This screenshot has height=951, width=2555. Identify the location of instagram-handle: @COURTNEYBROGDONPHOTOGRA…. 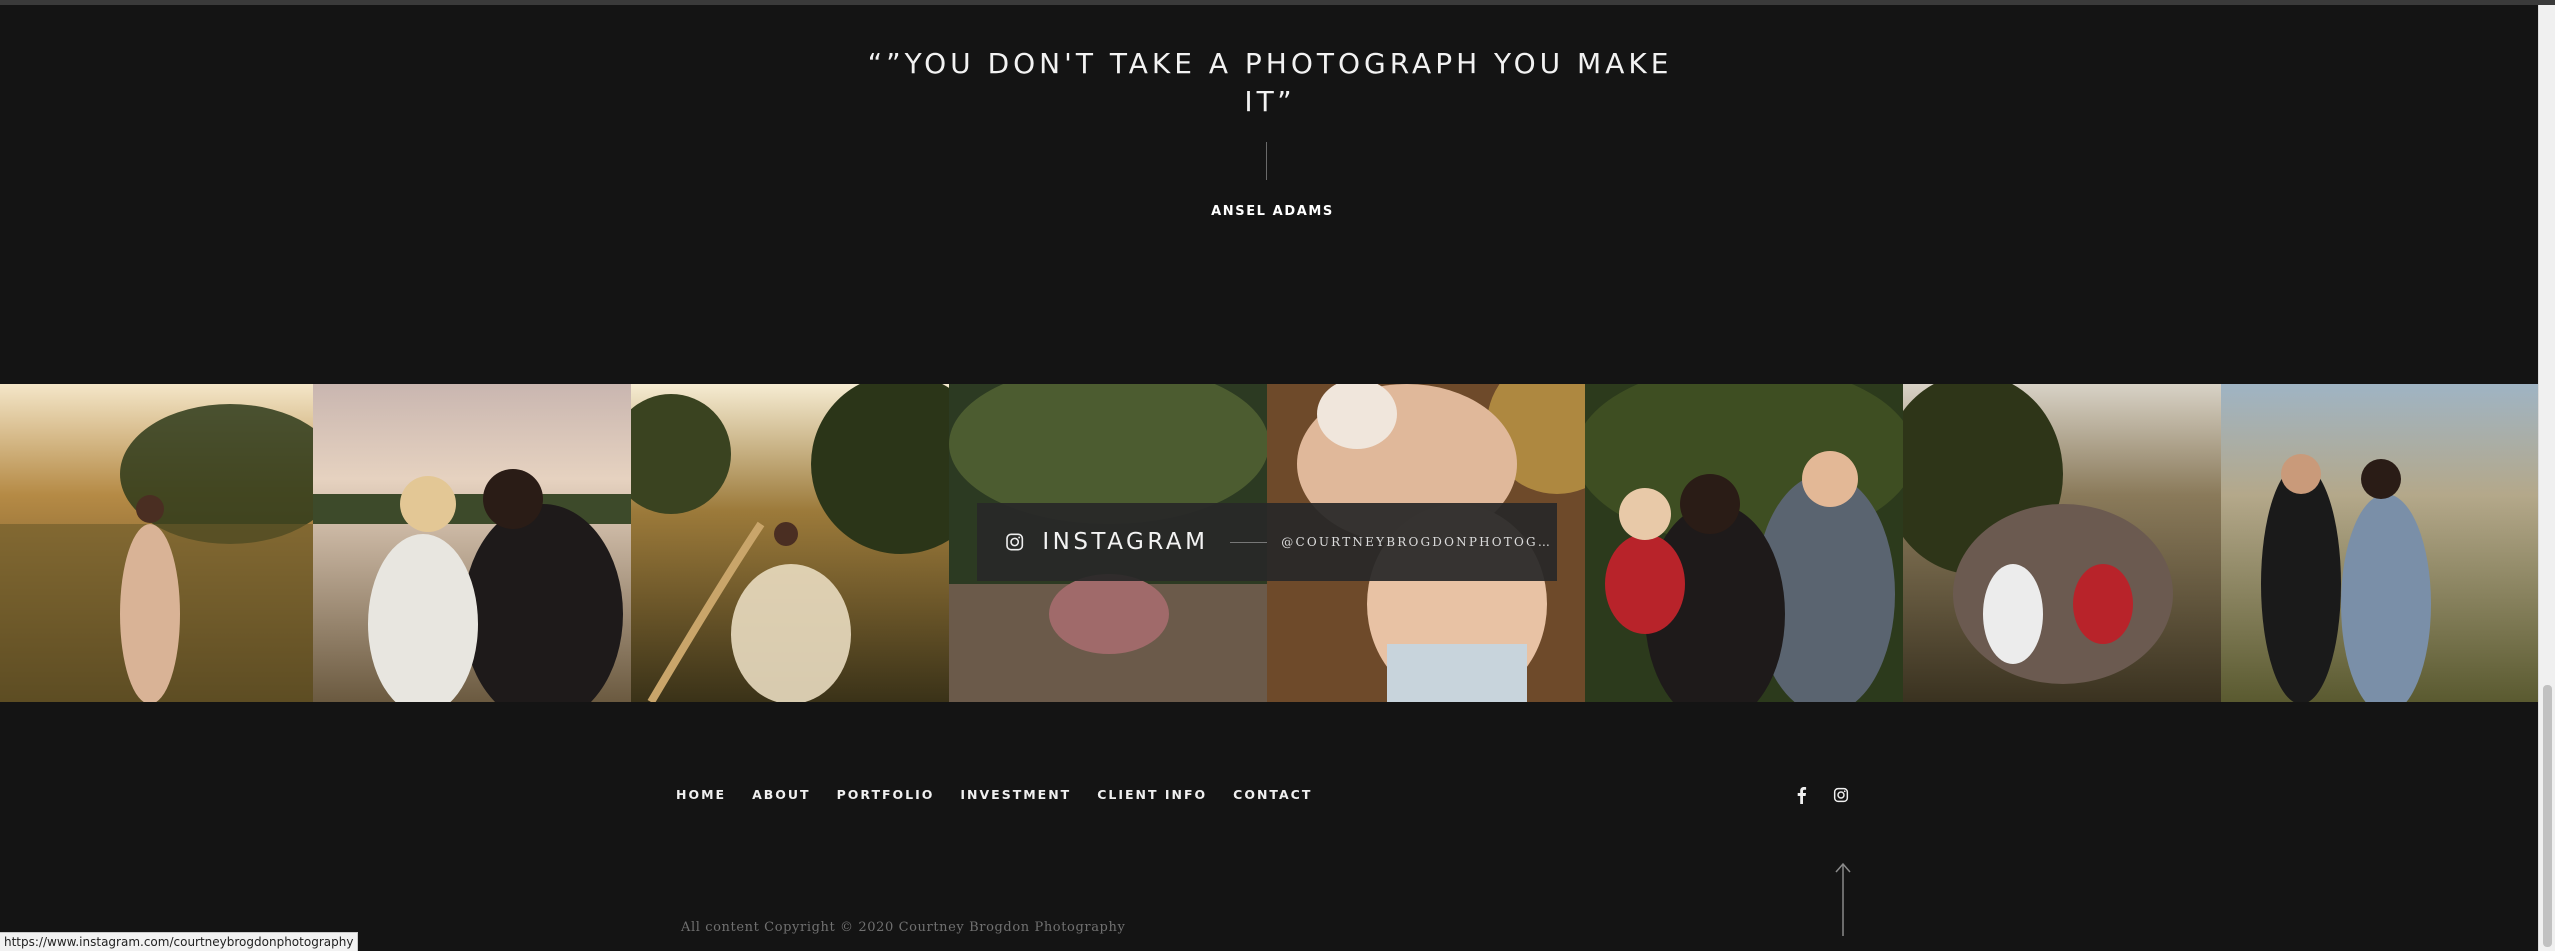
(1419, 542).